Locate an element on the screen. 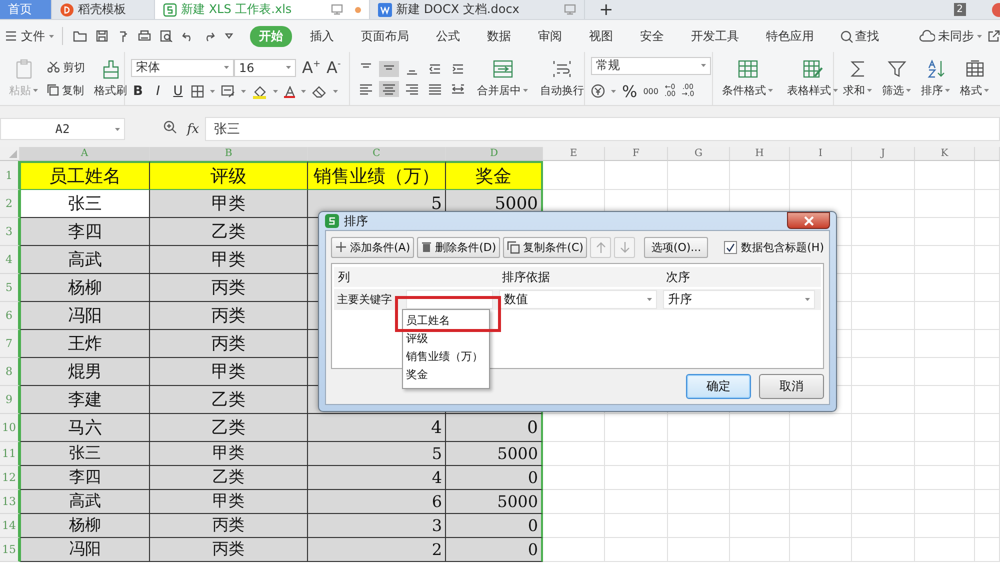  add-condition-button: 添加条件(A) is located at coordinates (372, 247).